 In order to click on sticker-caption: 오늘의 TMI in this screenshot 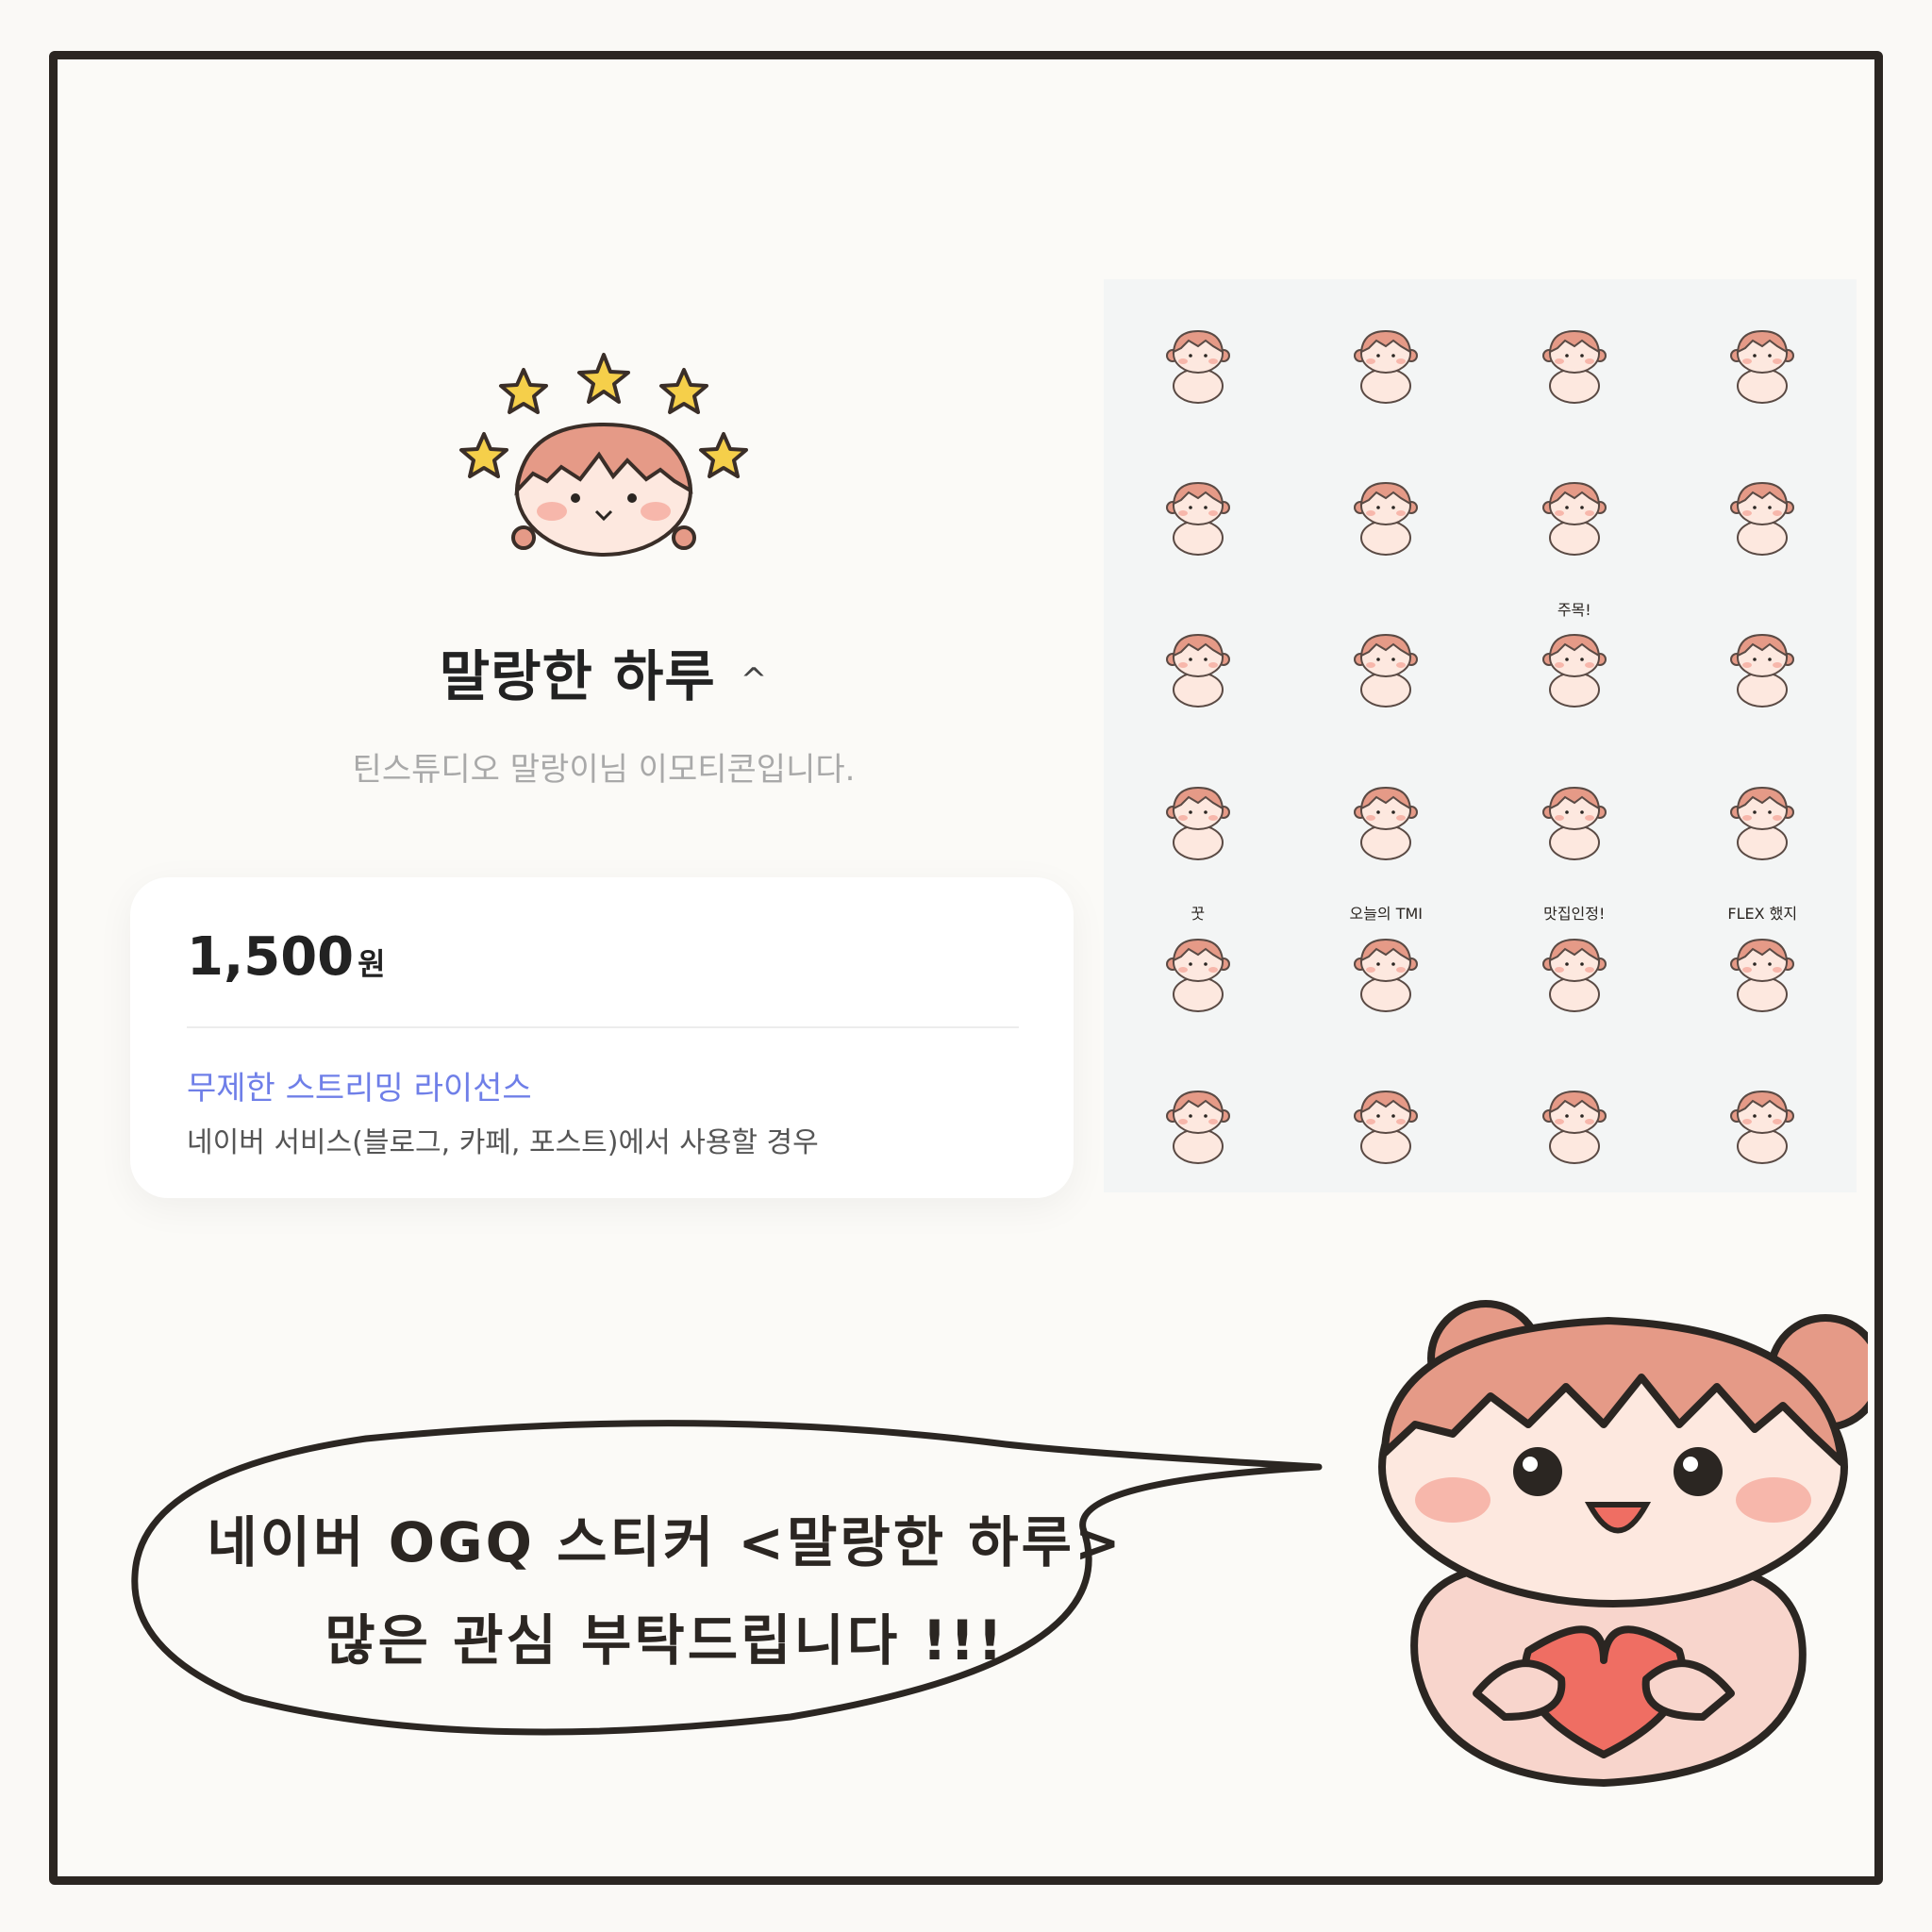, I will do `click(1386, 915)`.